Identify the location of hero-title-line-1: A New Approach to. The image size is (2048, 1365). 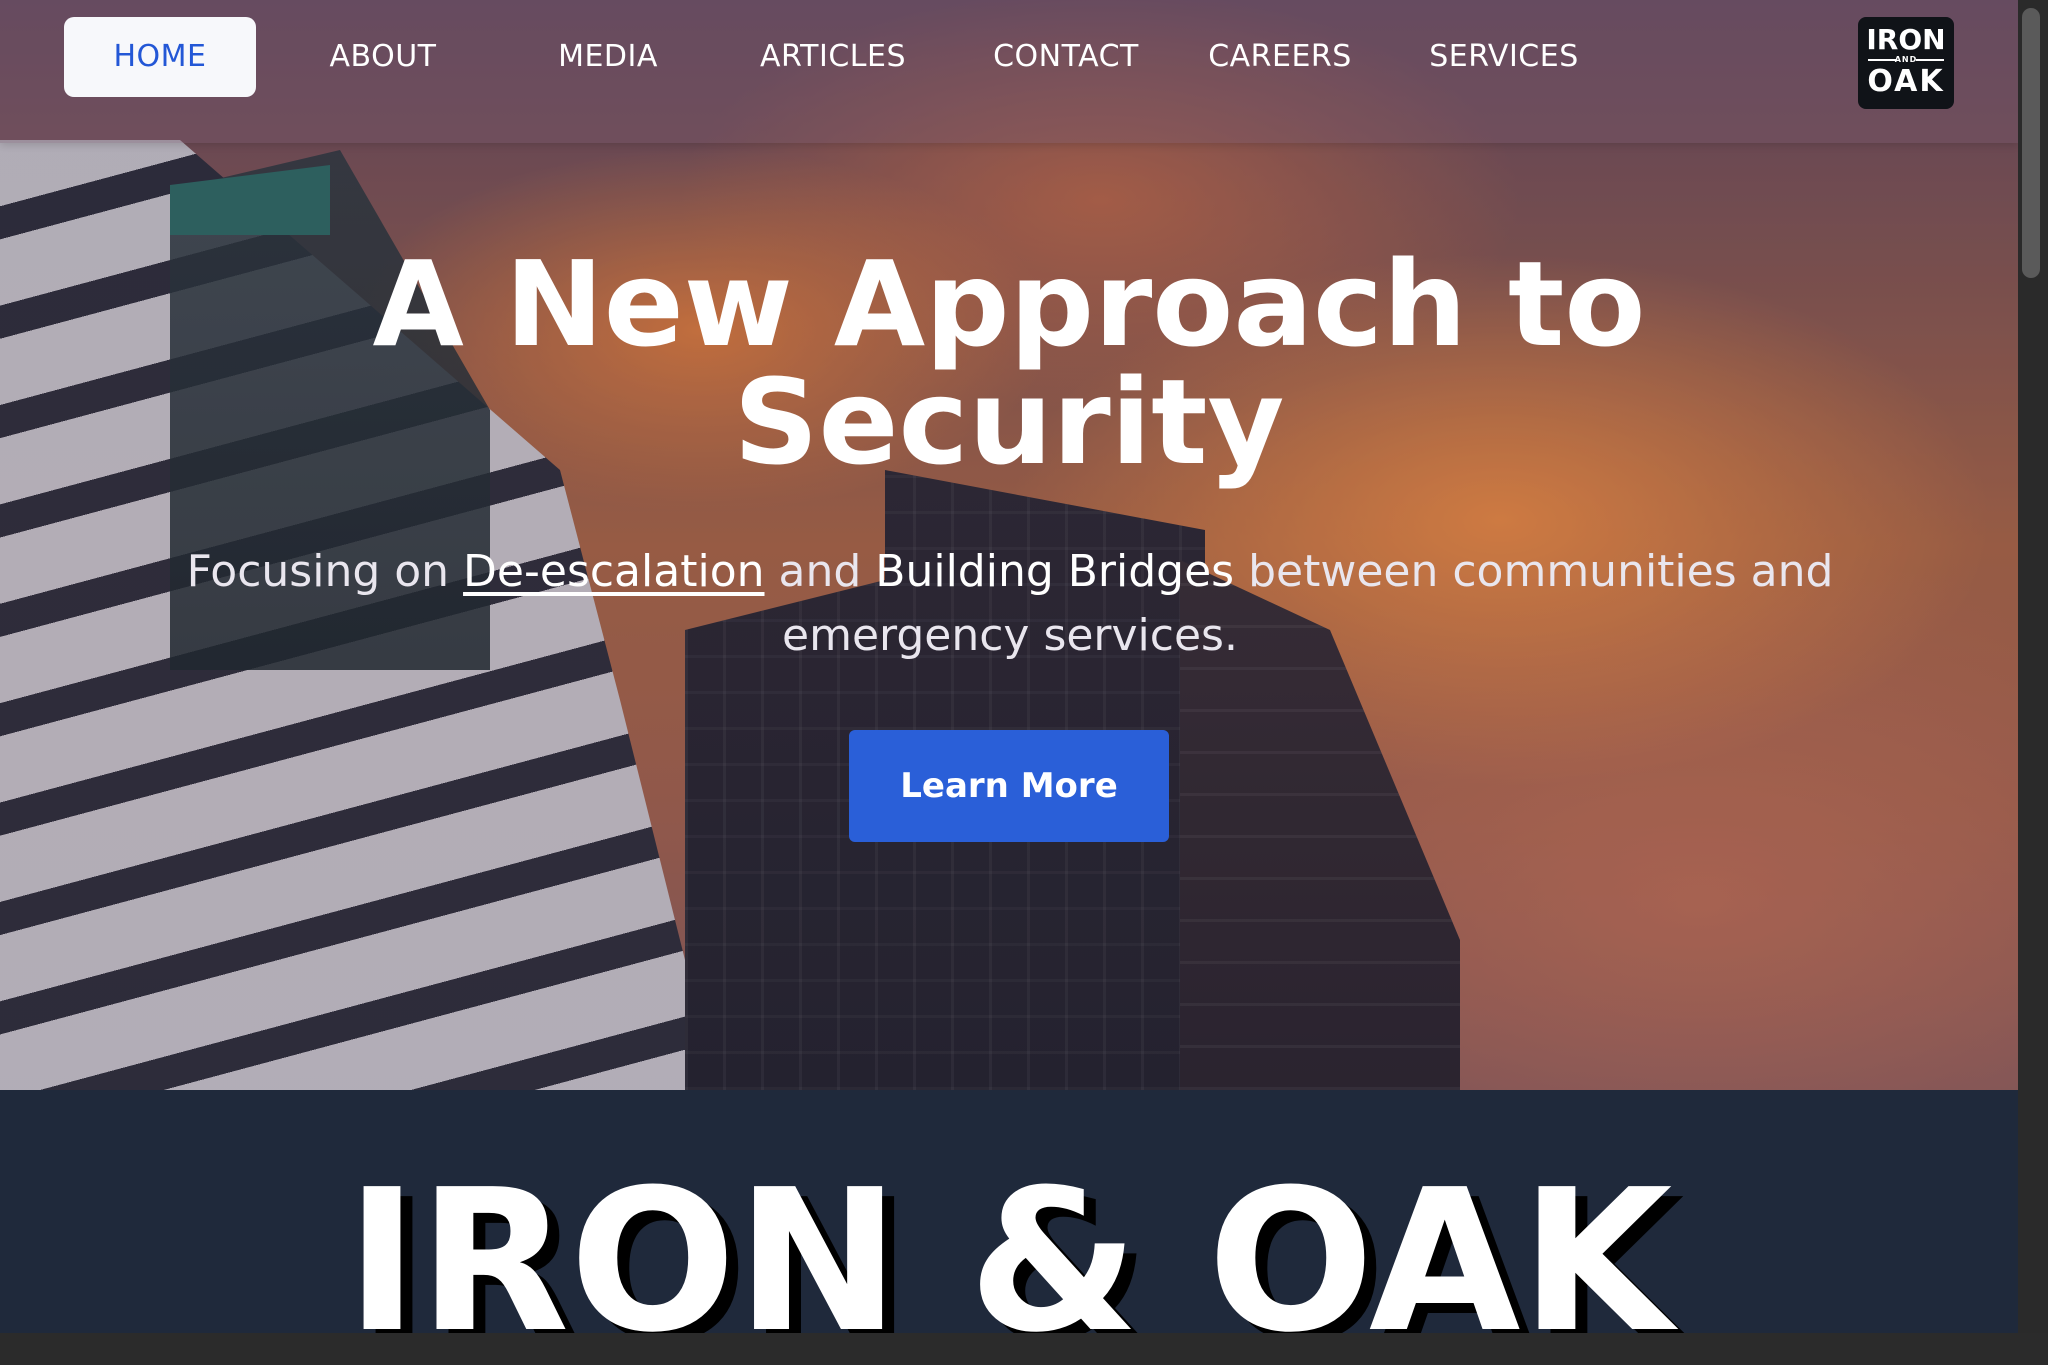
(1009, 304).